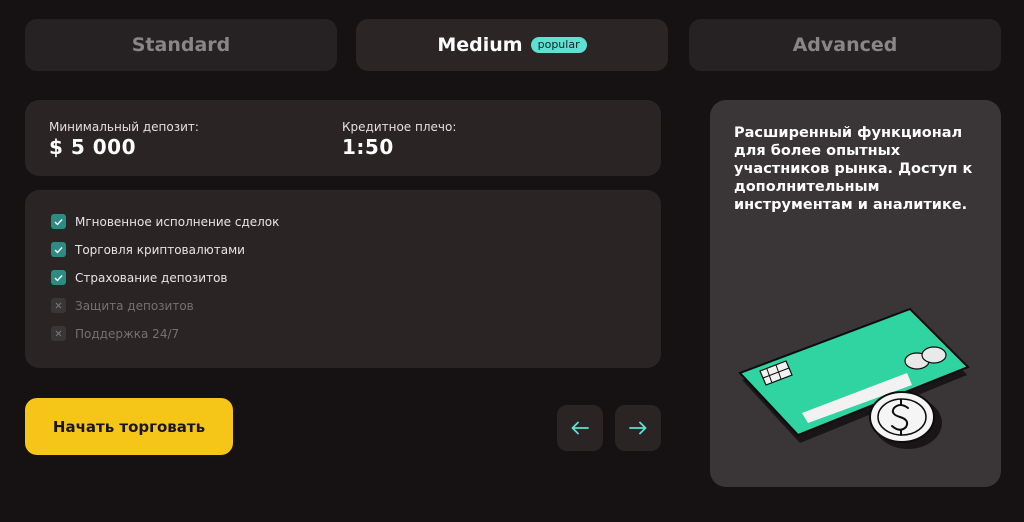 Image resolution: width=1024 pixels, height=522 pixels. Describe the element at coordinates (134, 305) in the screenshot. I see `feature-label: Защита депозитов` at that location.